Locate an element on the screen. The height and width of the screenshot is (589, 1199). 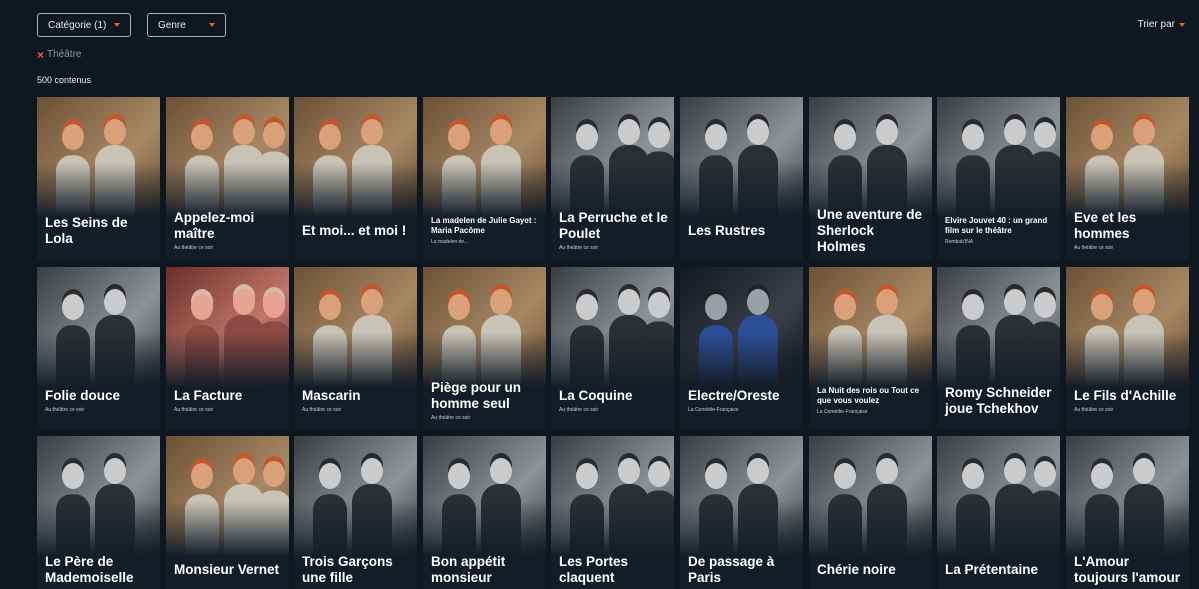
card-title: Romy Schneider joue Tchekhov is located at coordinates (998, 400).